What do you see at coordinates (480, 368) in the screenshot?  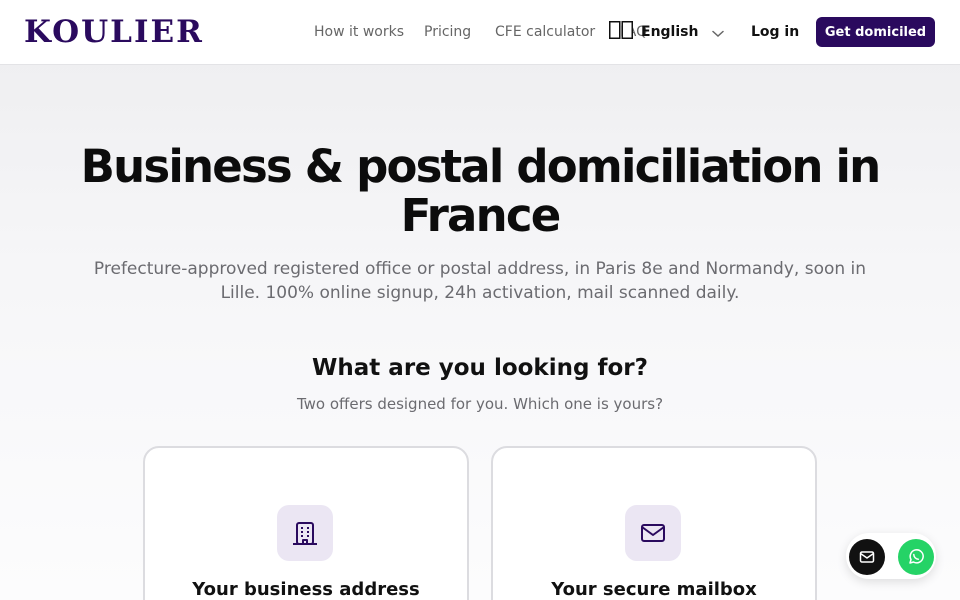 I see `offers-title: What are you looking for?` at bounding box center [480, 368].